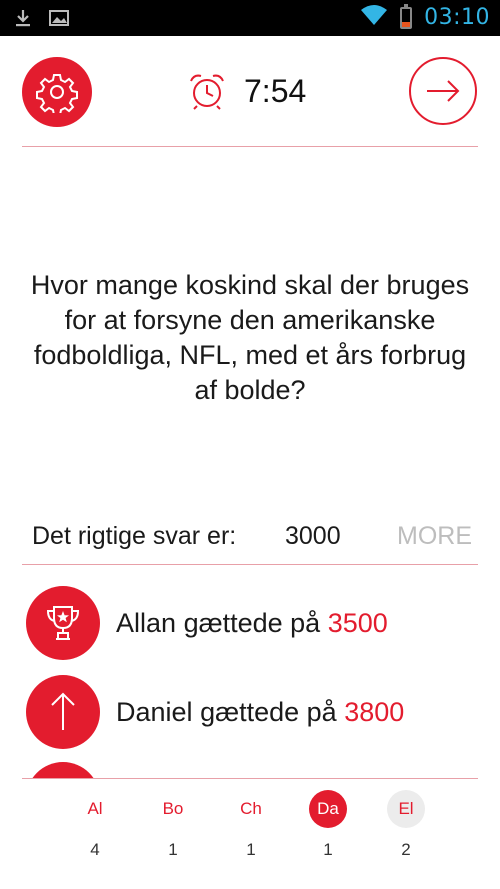 This screenshot has height=889, width=500. I want to click on timer: 7:54, so click(247, 91).